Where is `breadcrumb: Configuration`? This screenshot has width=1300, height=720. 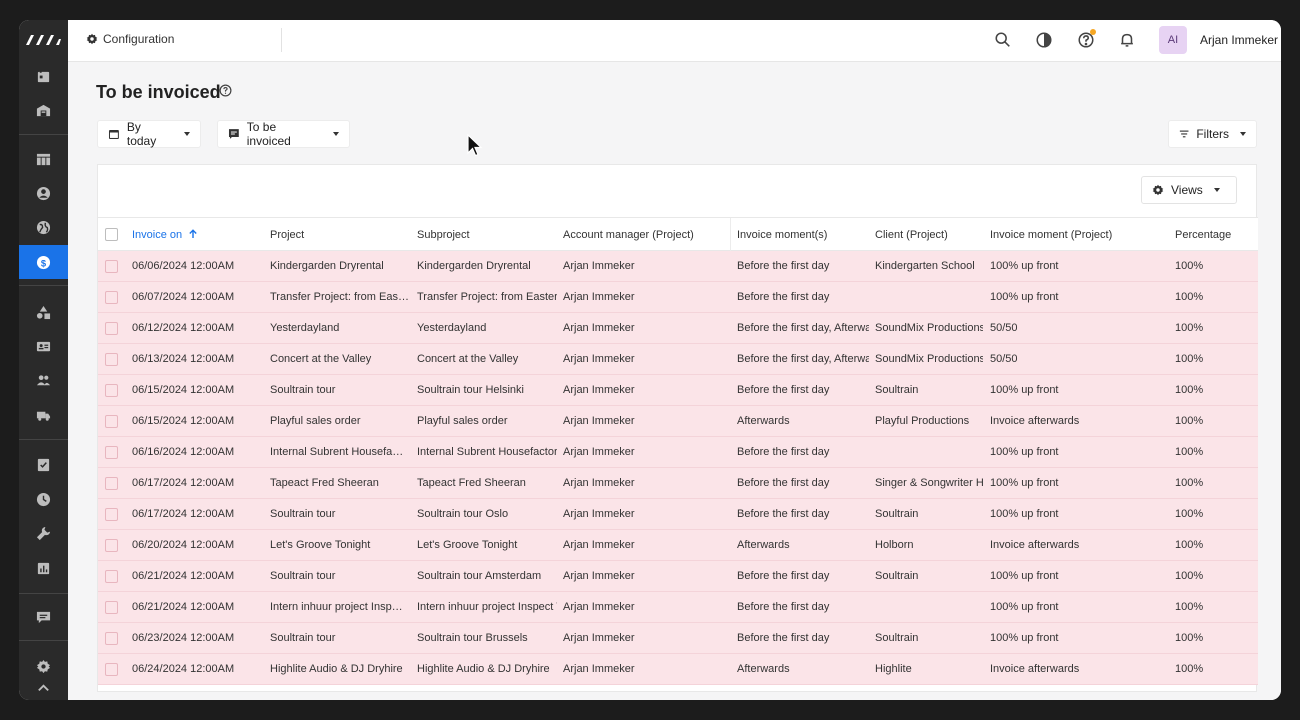
breadcrumb: Configuration is located at coordinates (130, 39).